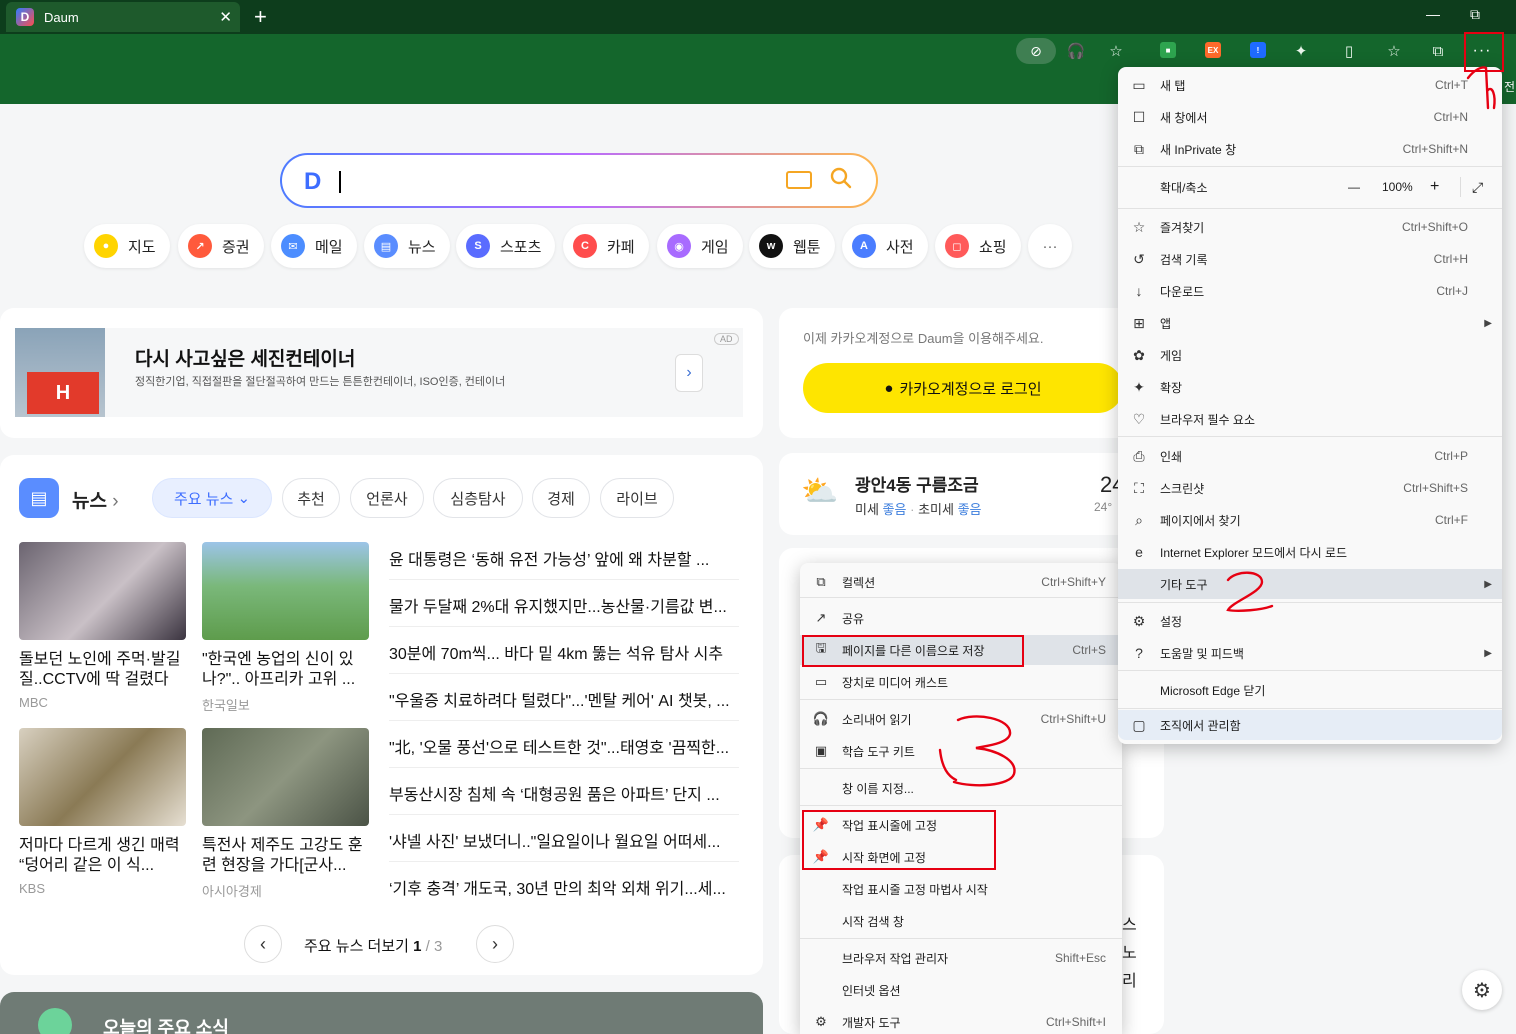 The height and width of the screenshot is (1034, 1516). What do you see at coordinates (961, 699) in the screenshot?
I see `submenu-divider` at bounding box center [961, 699].